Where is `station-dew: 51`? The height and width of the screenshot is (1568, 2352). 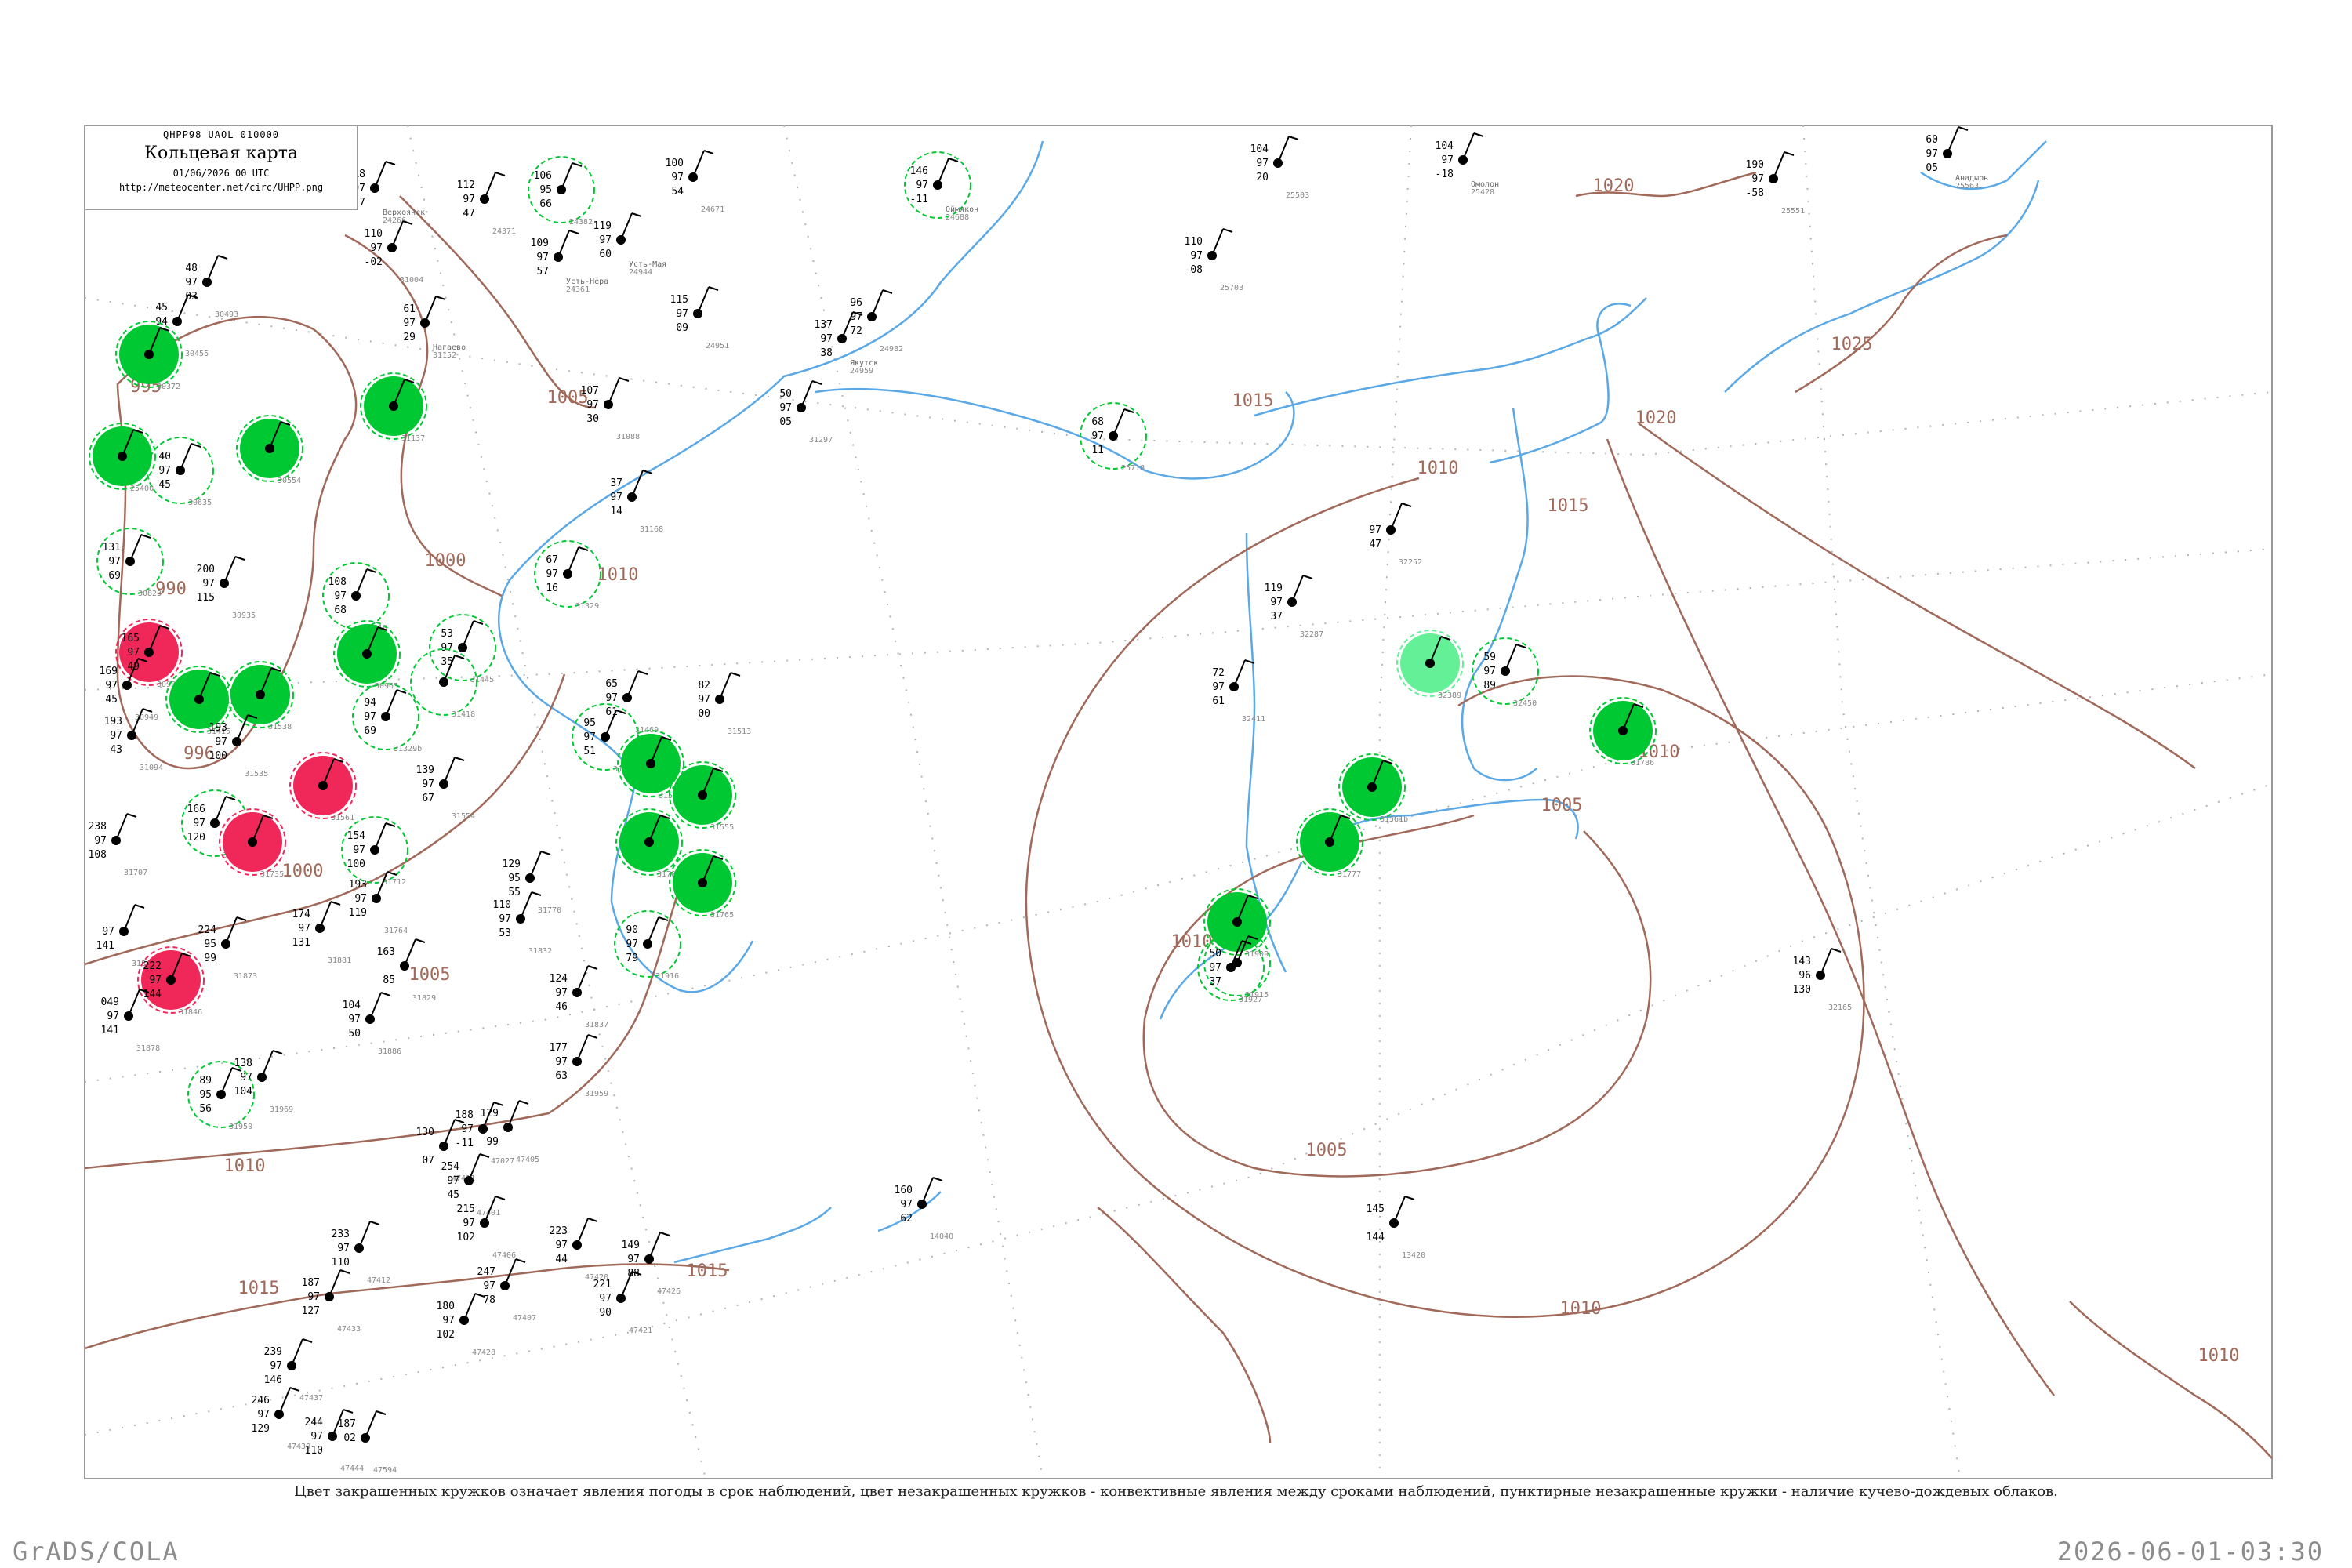
station-dew: 51 is located at coordinates (589, 751).